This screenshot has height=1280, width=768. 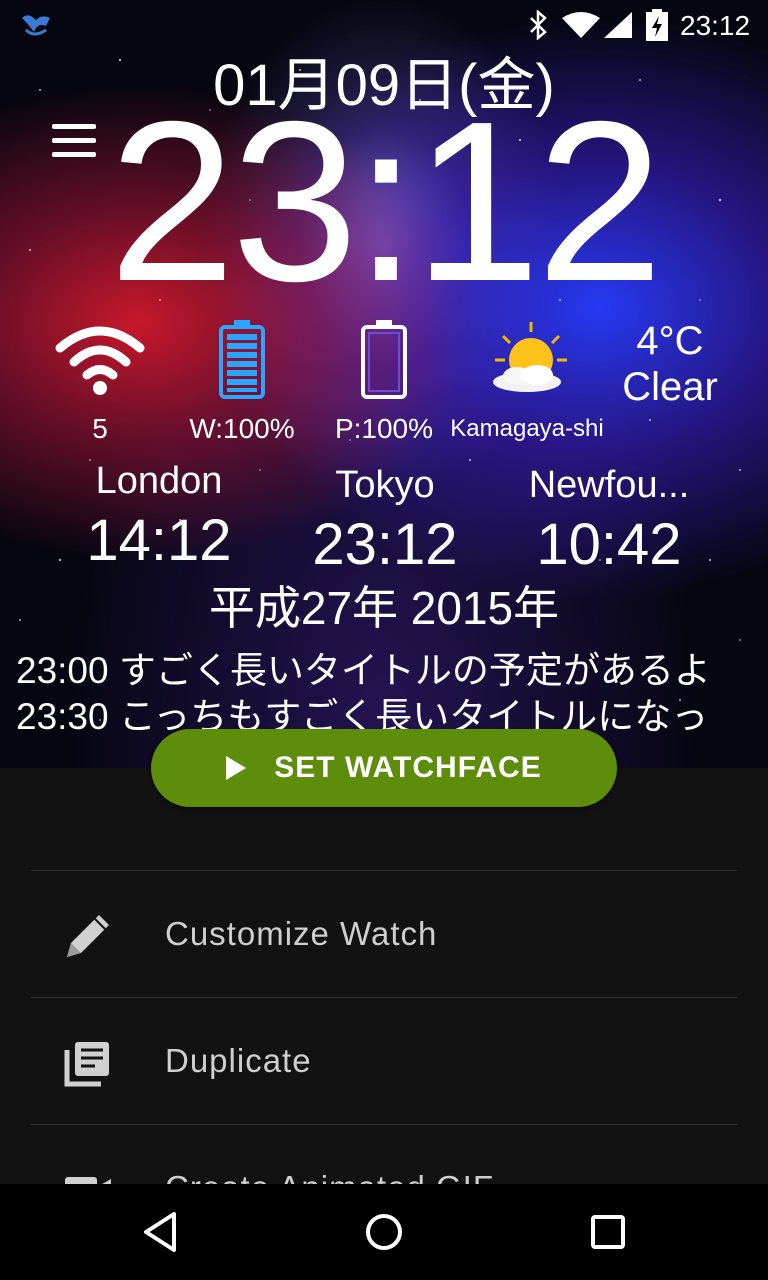 What do you see at coordinates (36, 25) in the screenshot?
I see `app-notification-icon` at bounding box center [36, 25].